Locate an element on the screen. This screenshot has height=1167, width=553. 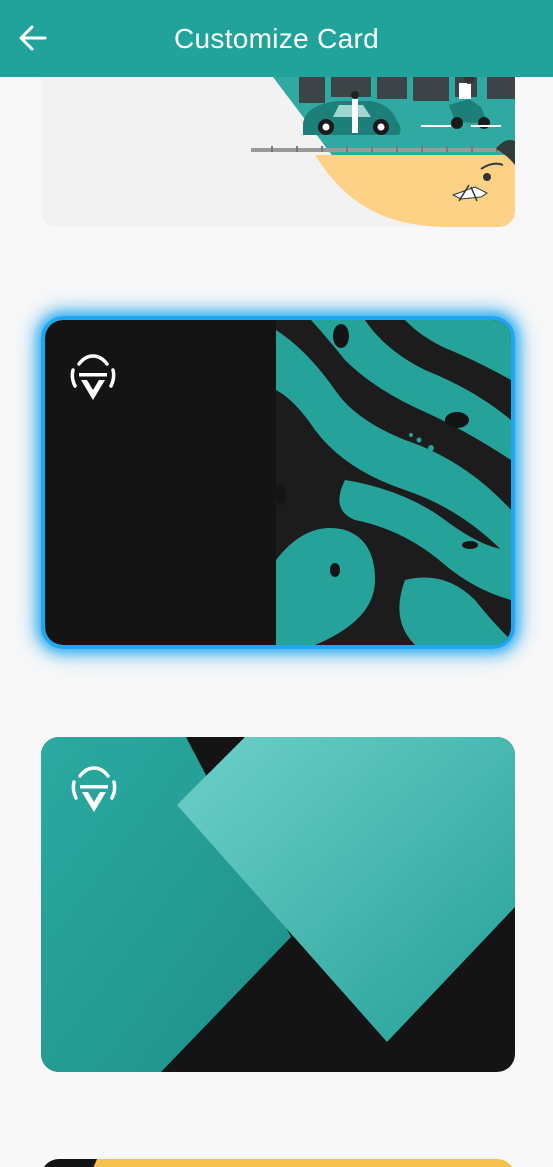
gold-card-art is located at coordinates (278, 1163).